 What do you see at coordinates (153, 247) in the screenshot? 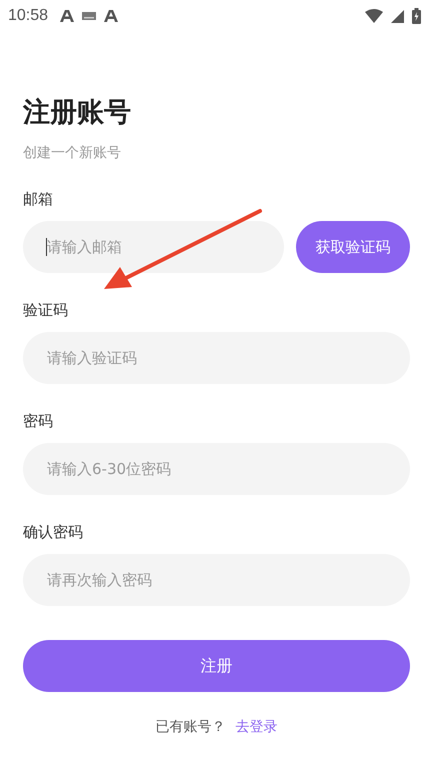
I see `input-field: 请输入邮箱` at bounding box center [153, 247].